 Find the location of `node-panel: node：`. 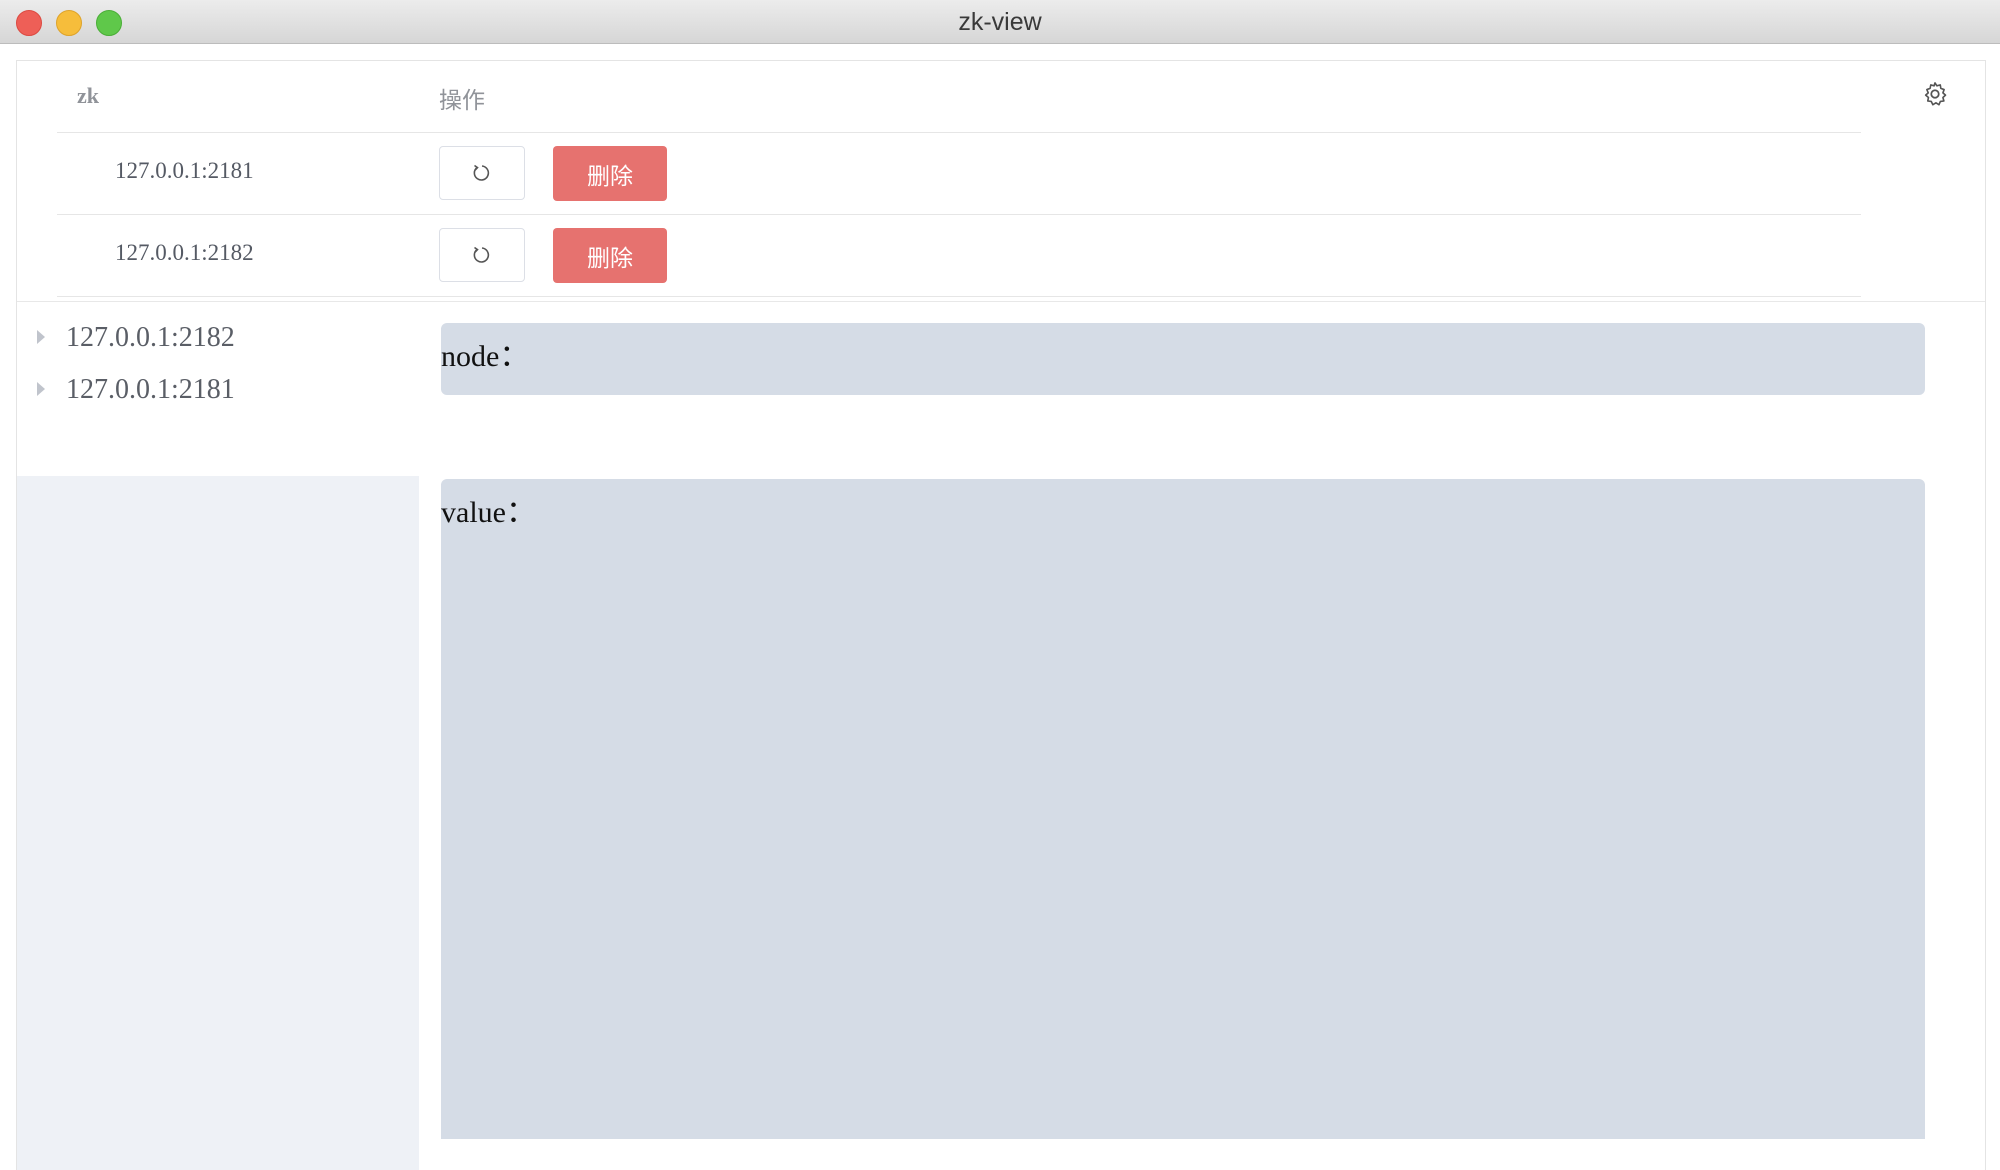

node-panel: node： is located at coordinates (1183, 359).